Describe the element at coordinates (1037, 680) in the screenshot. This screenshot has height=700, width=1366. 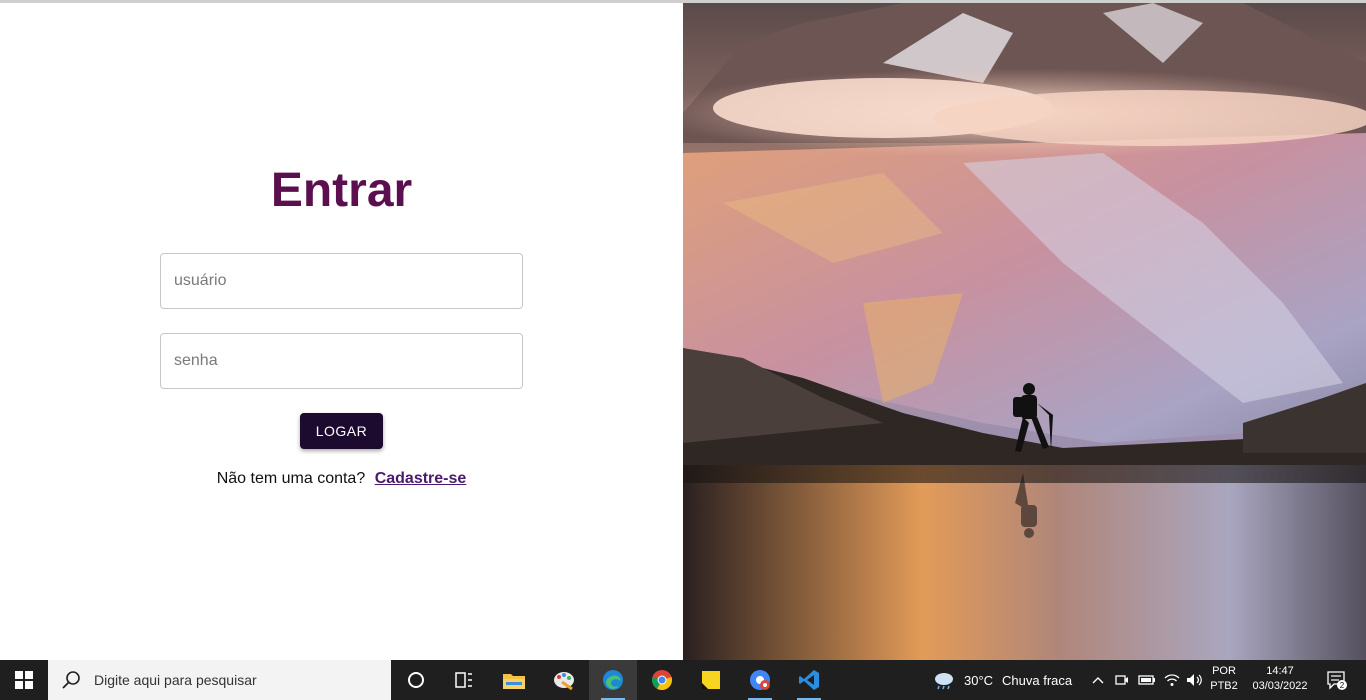
I see `weather-condition: Chuva fraca` at that location.